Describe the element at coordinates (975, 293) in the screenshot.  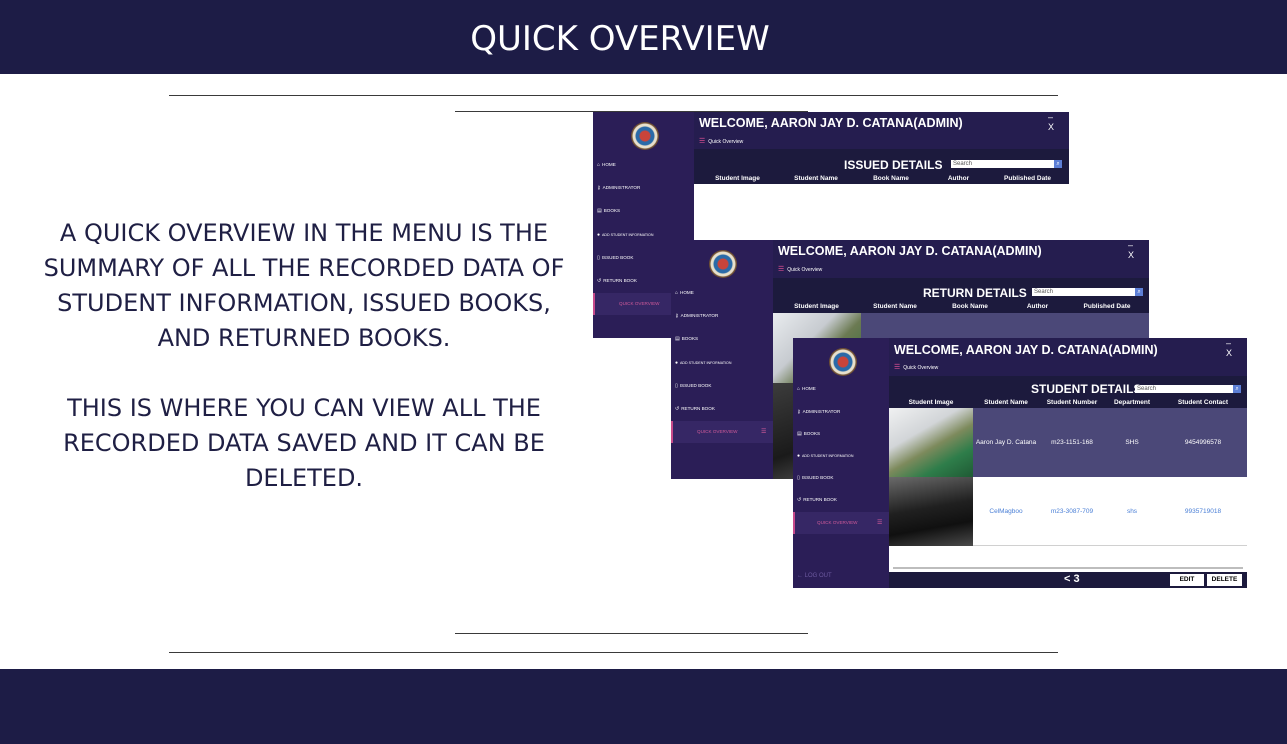
I see `return-details-title: RETURN DETAILS` at that location.